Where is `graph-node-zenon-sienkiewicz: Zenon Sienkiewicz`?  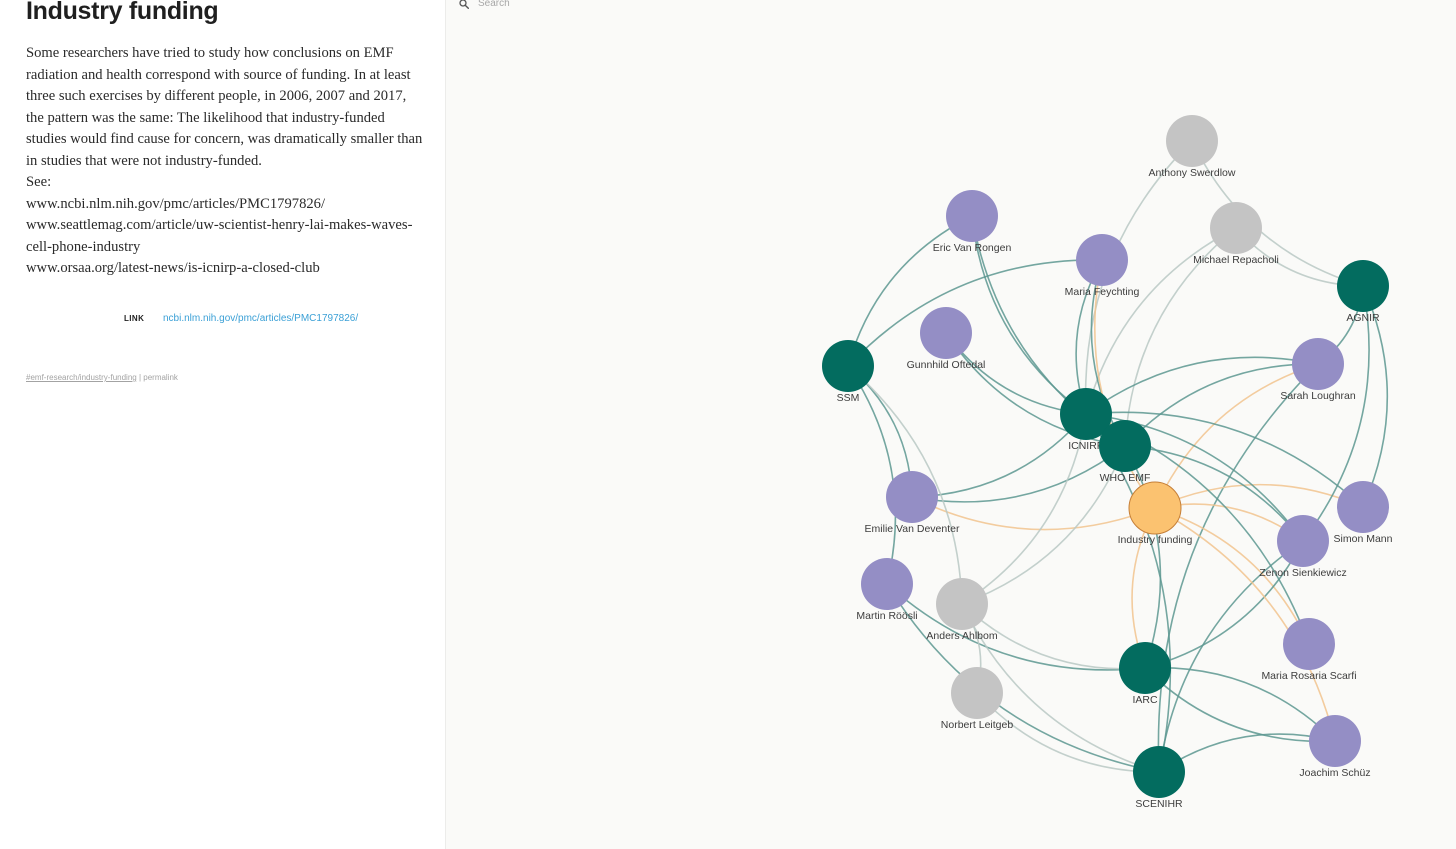
graph-node-zenon-sienkiewicz: Zenon Sienkiewicz is located at coordinates (1303, 547).